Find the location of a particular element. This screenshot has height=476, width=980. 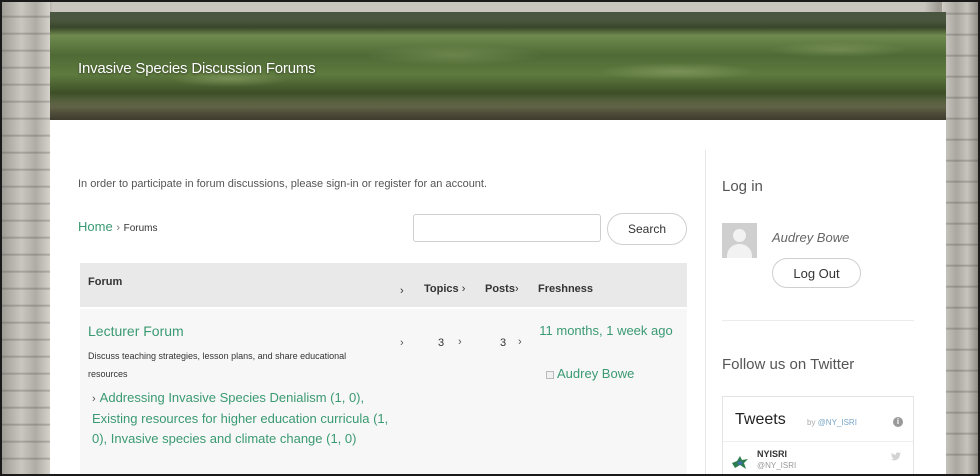

background-bark-right is located at coordinates (960, 238).